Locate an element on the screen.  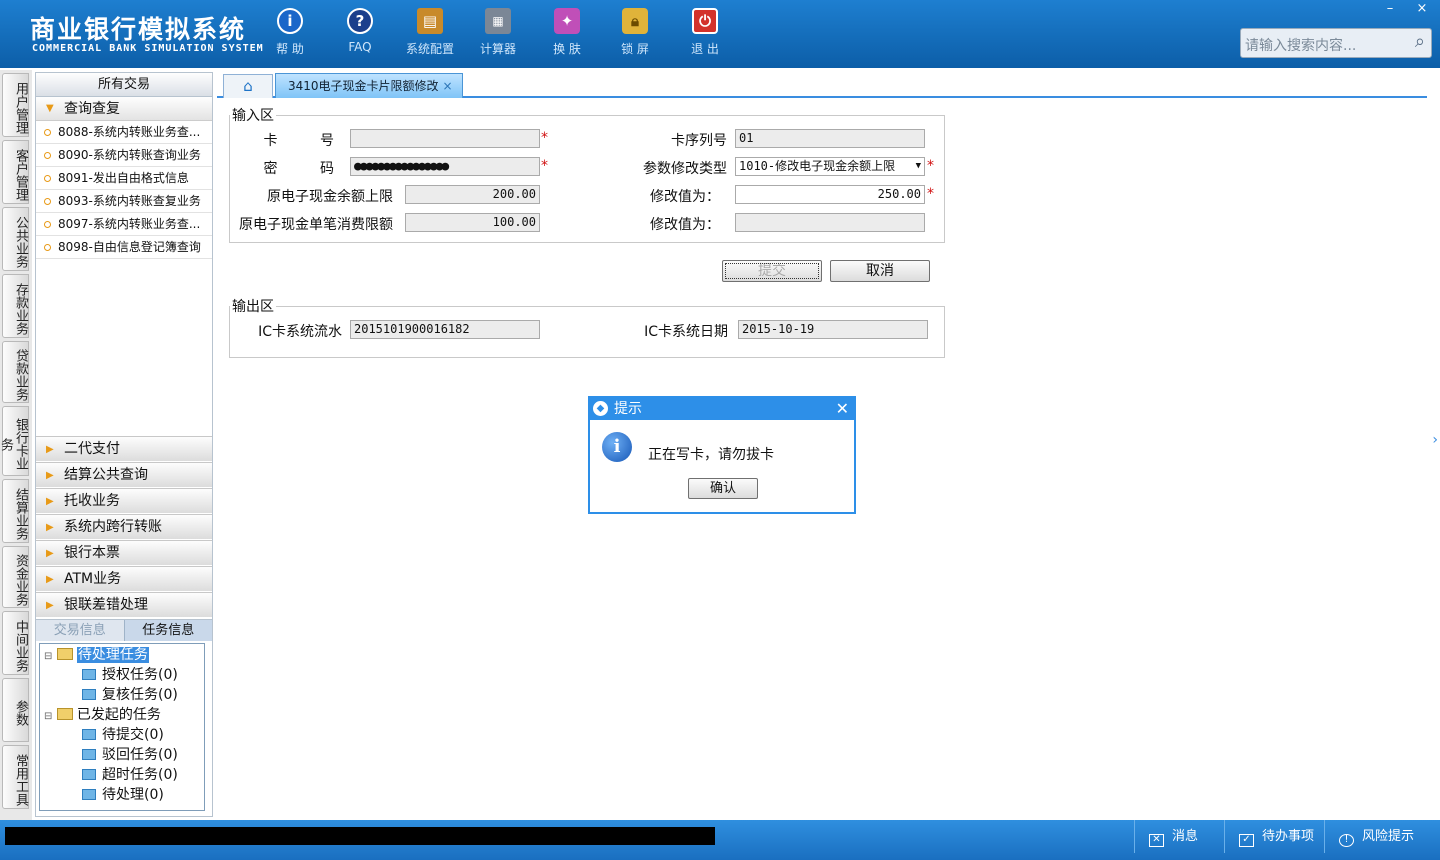
group-unionpay-error: ▶ 银联差错处理 is located at coordinates (124, 604).